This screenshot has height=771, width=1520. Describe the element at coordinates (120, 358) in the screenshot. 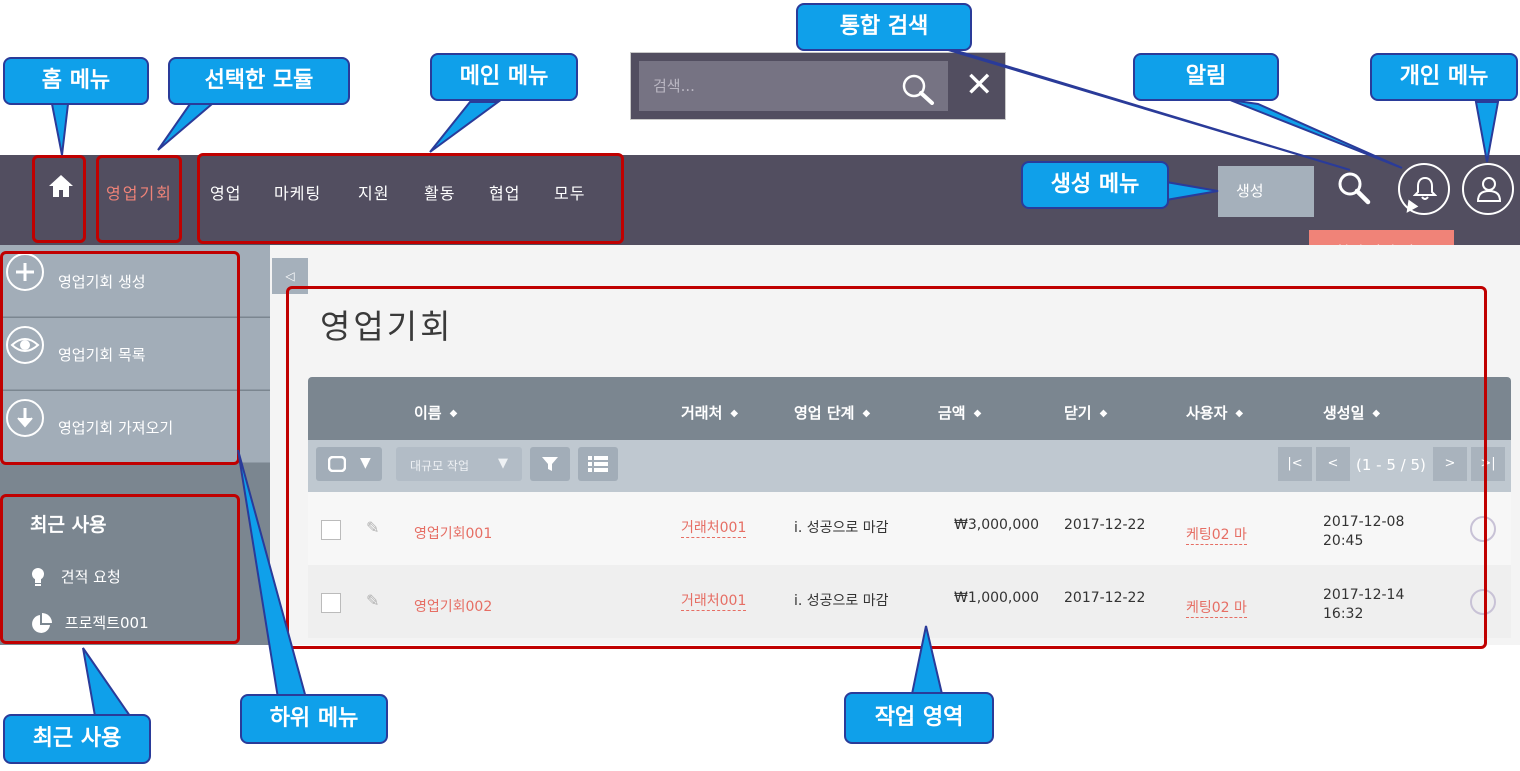

I see `highlight-sub-menu` at that location.